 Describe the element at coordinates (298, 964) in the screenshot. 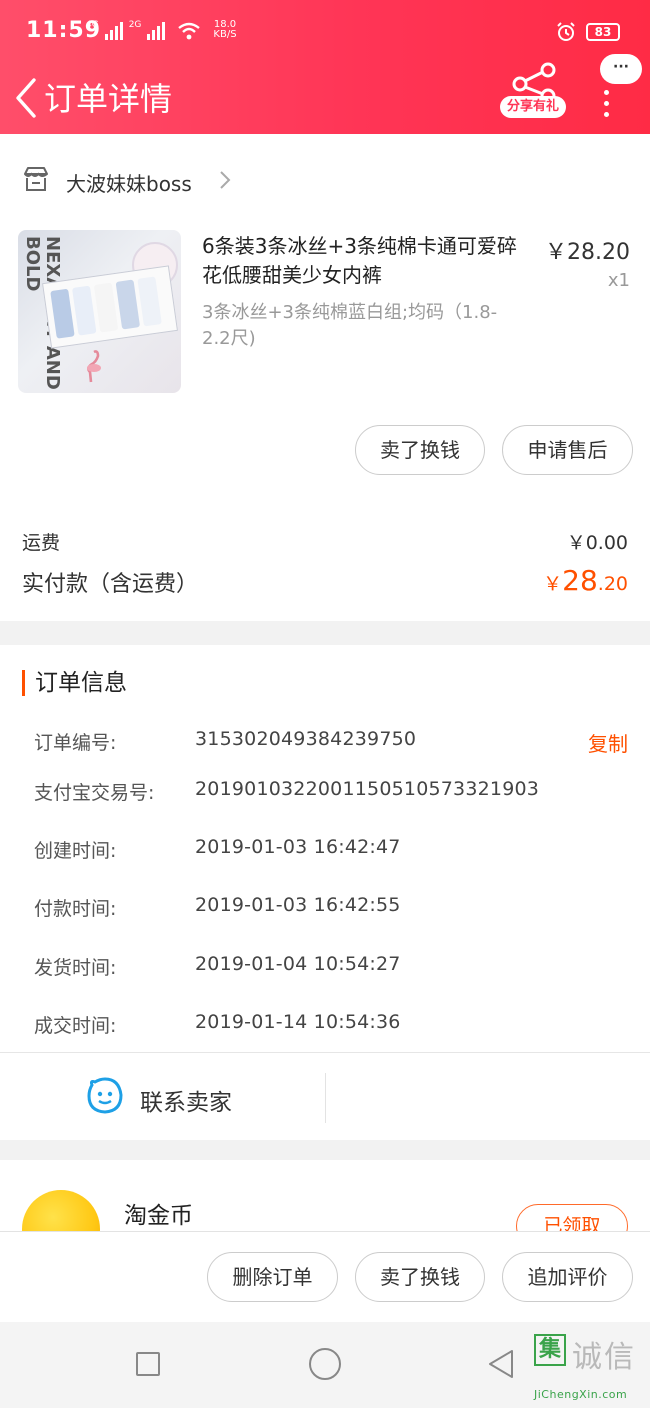

I see `order-info-value: 2019-01-04 10:54:27` at that location.